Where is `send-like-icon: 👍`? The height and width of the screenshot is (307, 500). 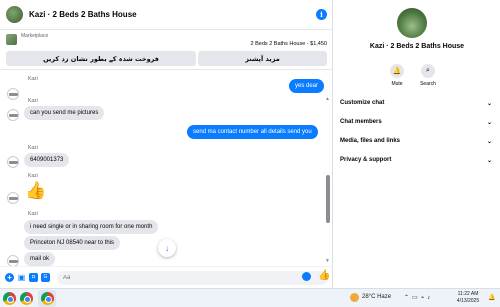 send-like-icon: 👍 is located at coordinates (324, 275).